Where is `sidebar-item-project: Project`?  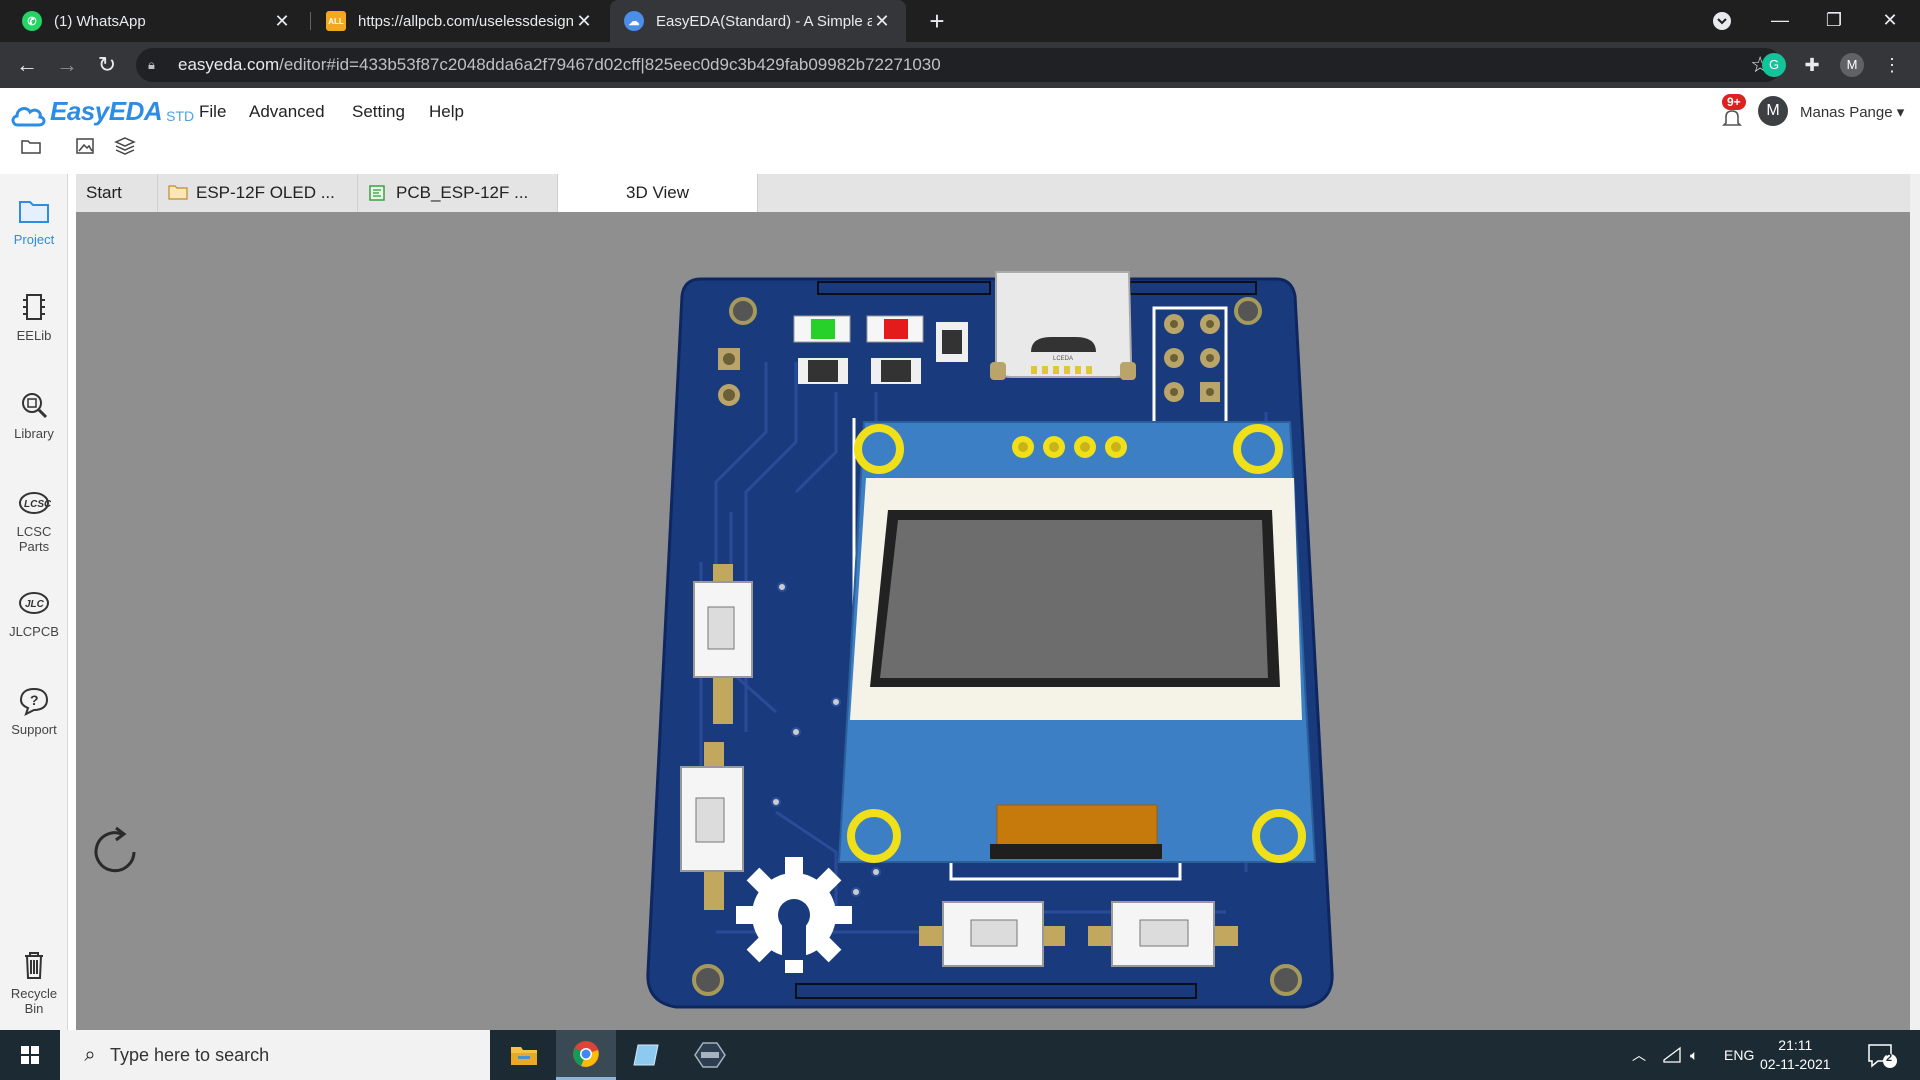 sidebar-item-project: Project is located at coordinates (34, 221).